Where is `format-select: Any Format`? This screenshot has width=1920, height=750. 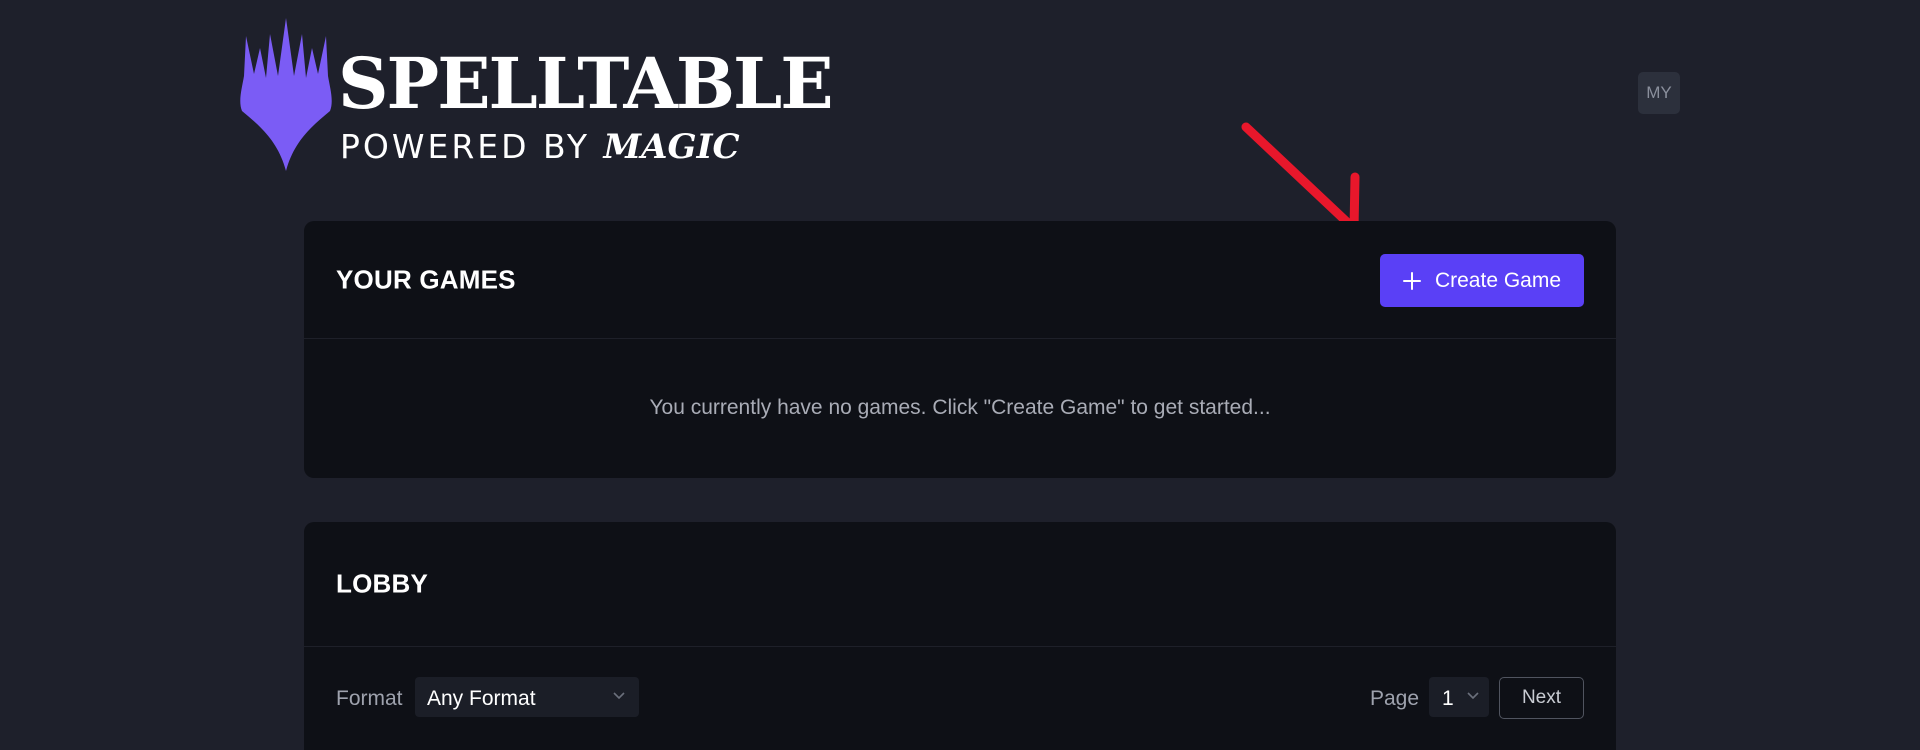
format-select: Any Format is located at coordinates (527, 697).